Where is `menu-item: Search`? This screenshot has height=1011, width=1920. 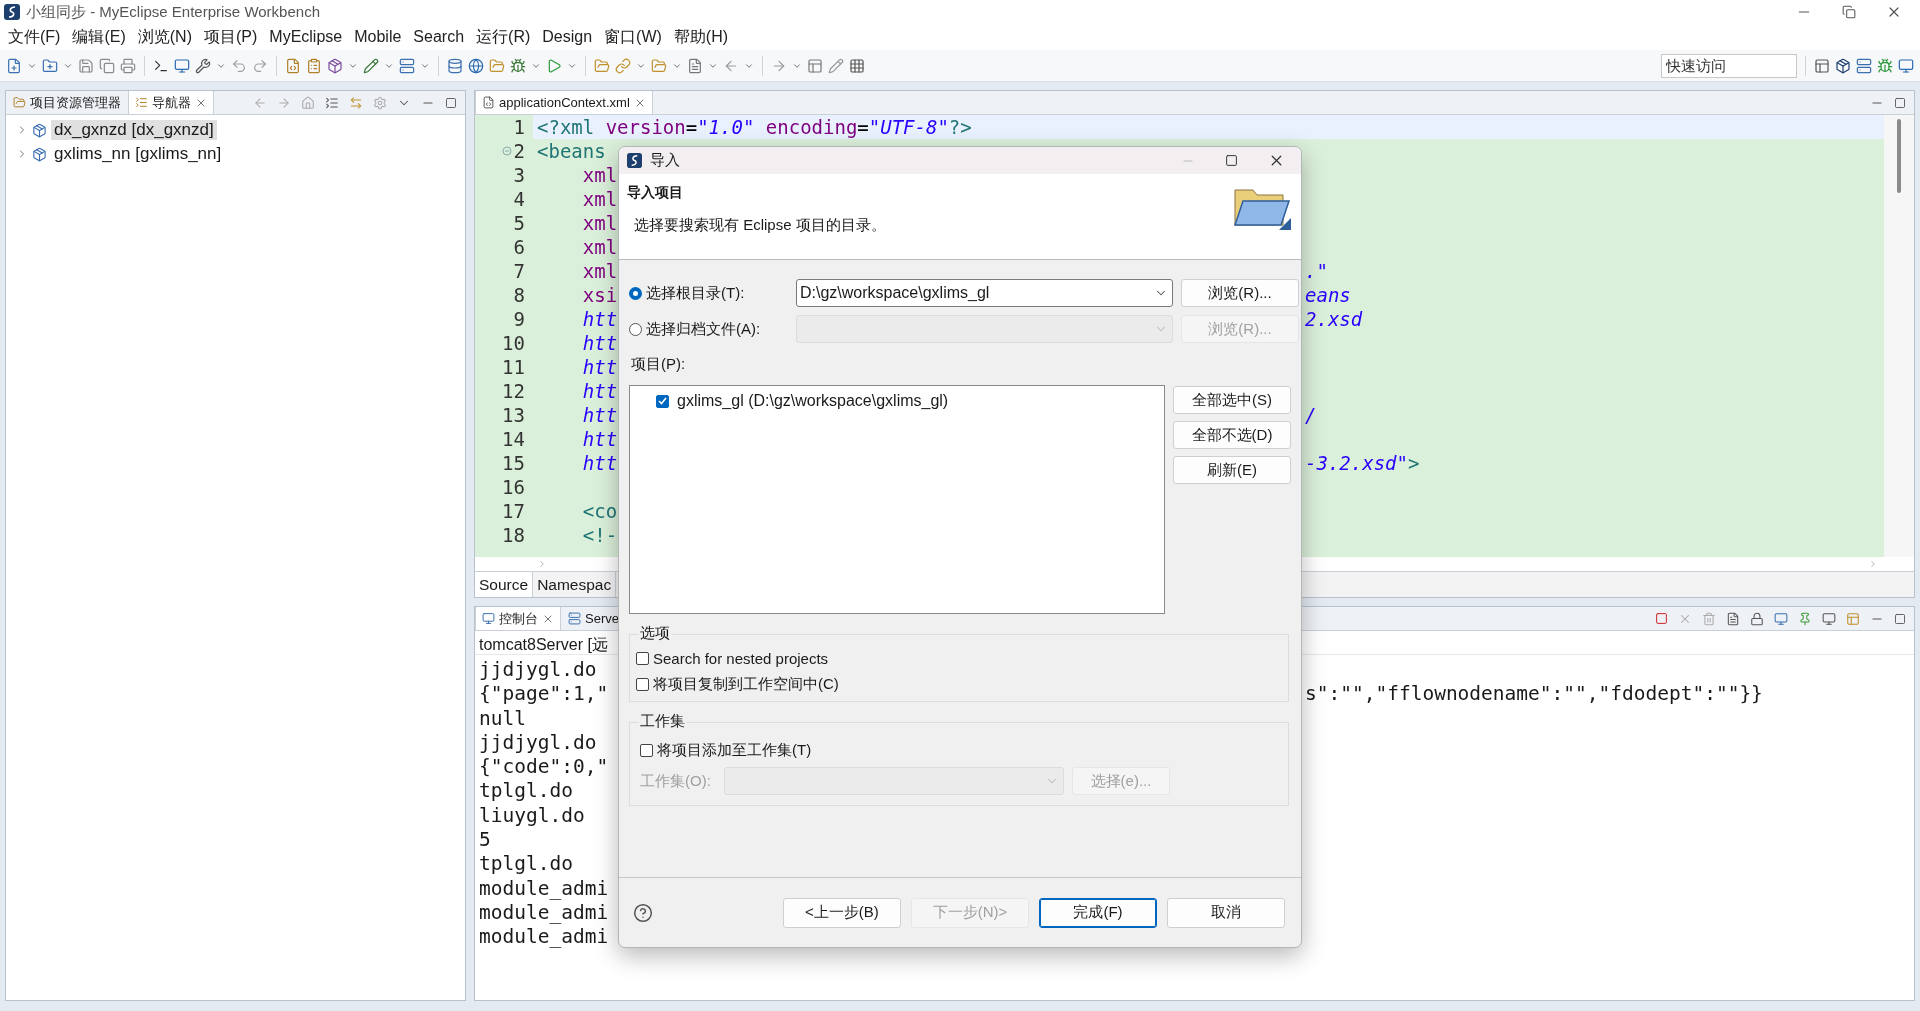
menu-item: Search is located at coordinates (439, 37).